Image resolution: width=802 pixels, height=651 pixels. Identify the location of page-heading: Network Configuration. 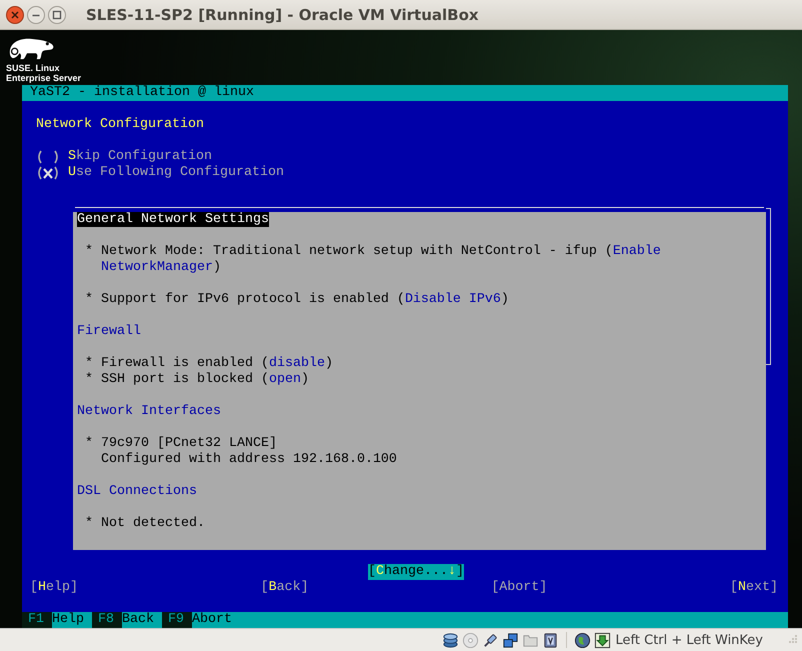
(119, 125).